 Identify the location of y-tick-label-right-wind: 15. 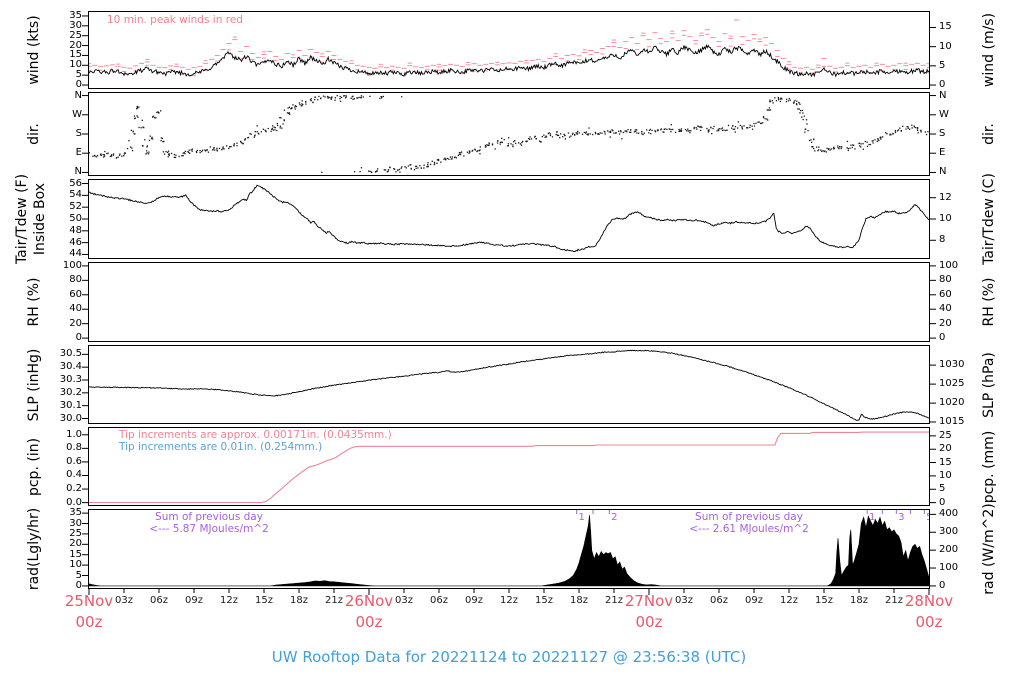
(945, 27).